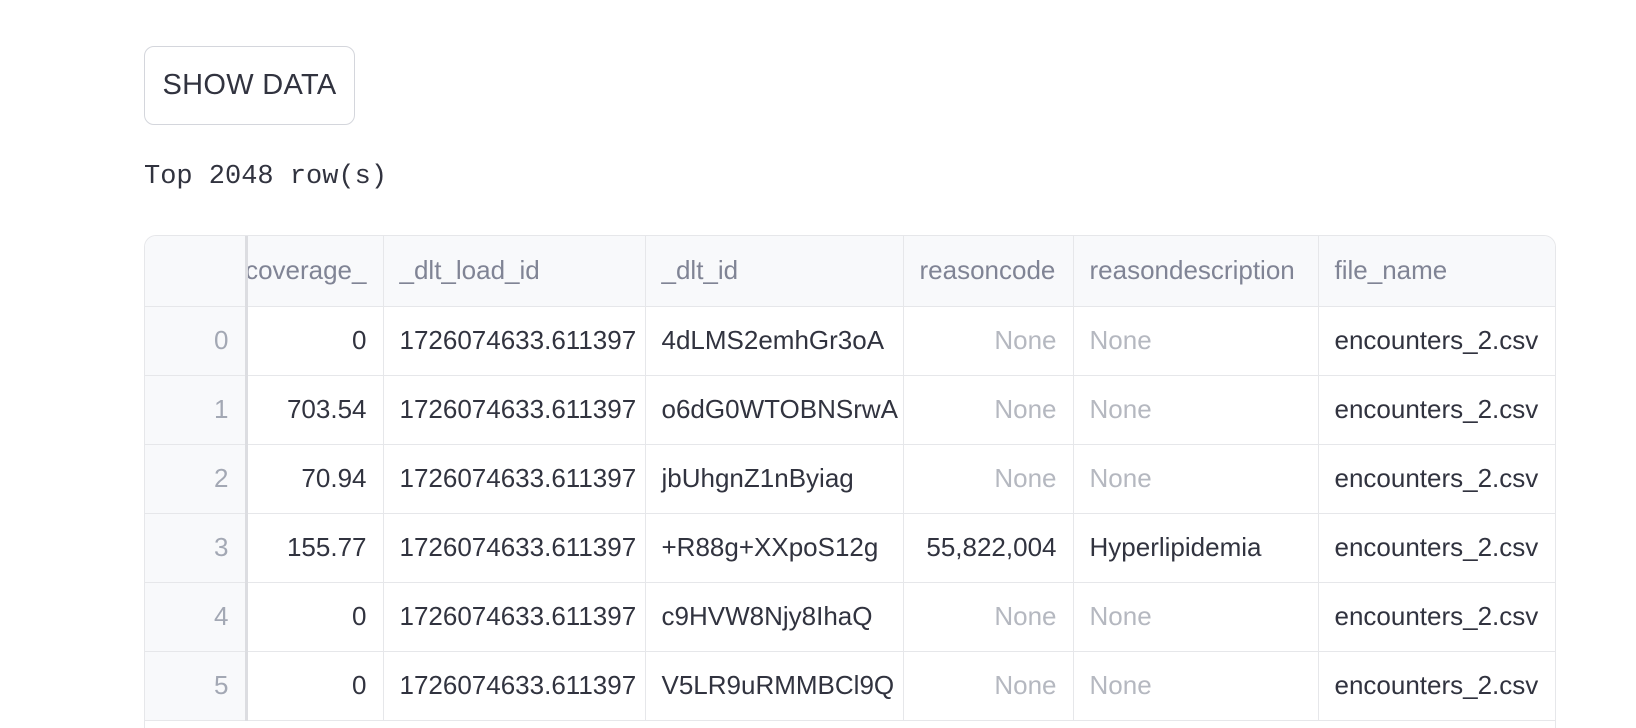  What do you see at coordinates (196, 617) in the screenshot?
I see `row-index-cell: 4` at bounding box center [196, 617].